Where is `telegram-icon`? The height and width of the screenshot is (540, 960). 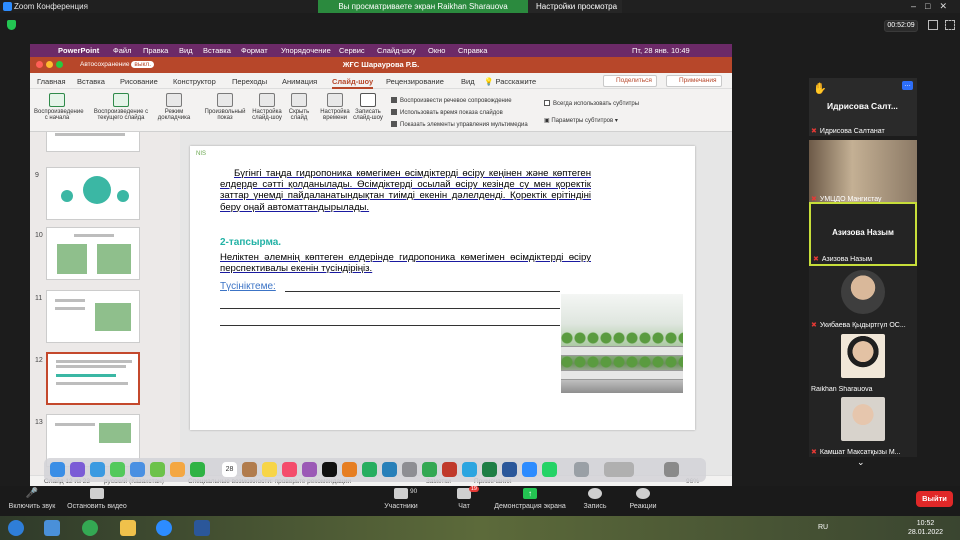 telegram-icon is located at coordinates (469, 469).